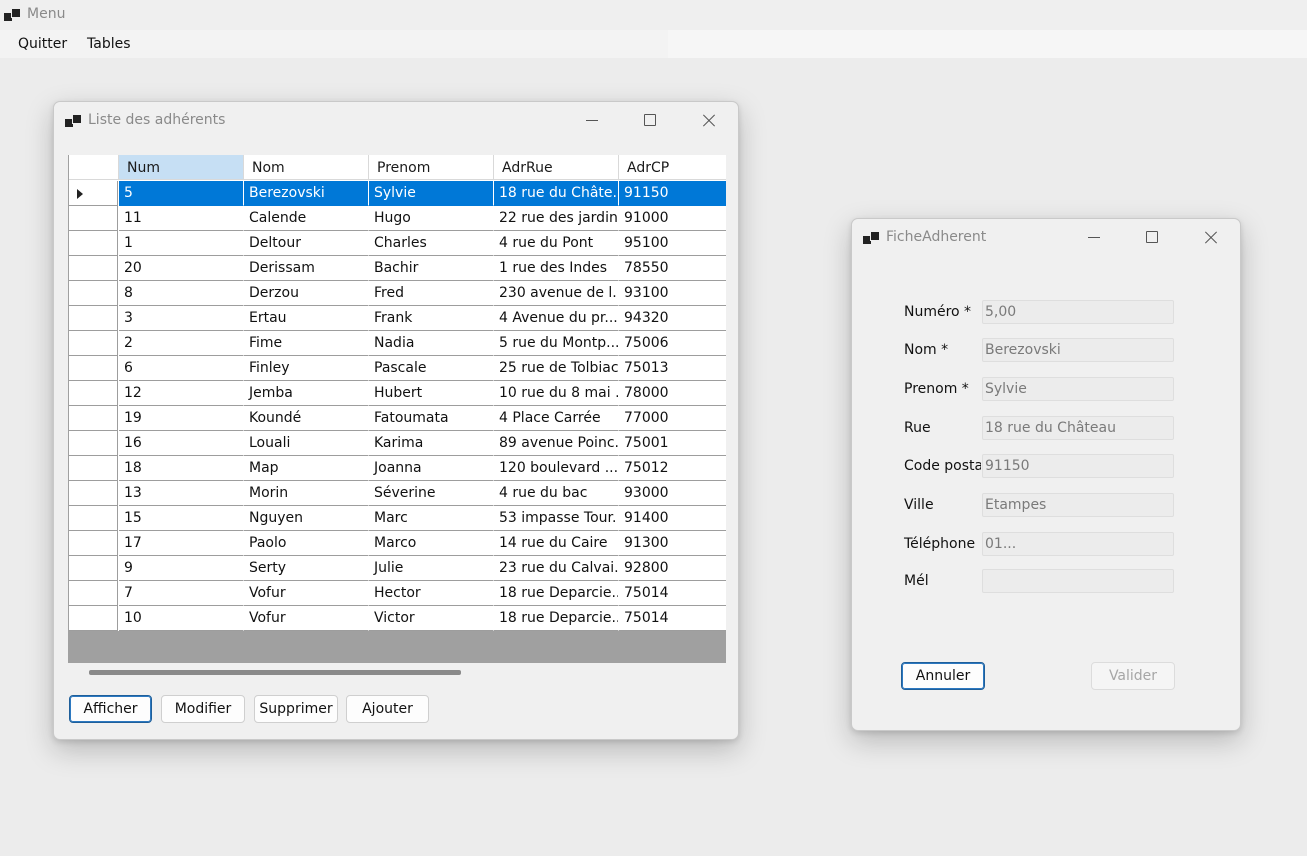 The width and height of the screenshot is (1307, 856). What do you see at coordinates (431, 468) in the screenshot?
I see `cell-prenom: Joanna` at bounding box center [431, 468].